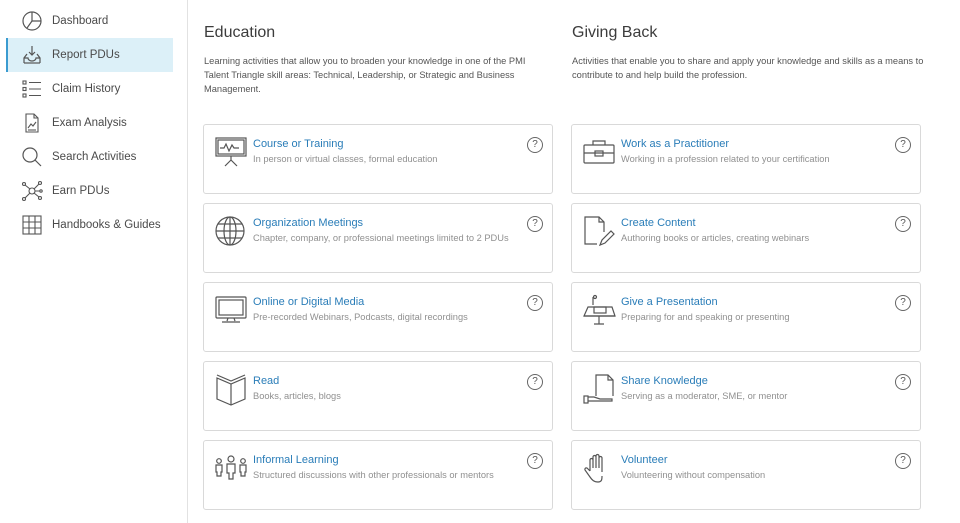 This screenshot has width=960, height=523. I want to click on grid-icon, so click(32, 225).